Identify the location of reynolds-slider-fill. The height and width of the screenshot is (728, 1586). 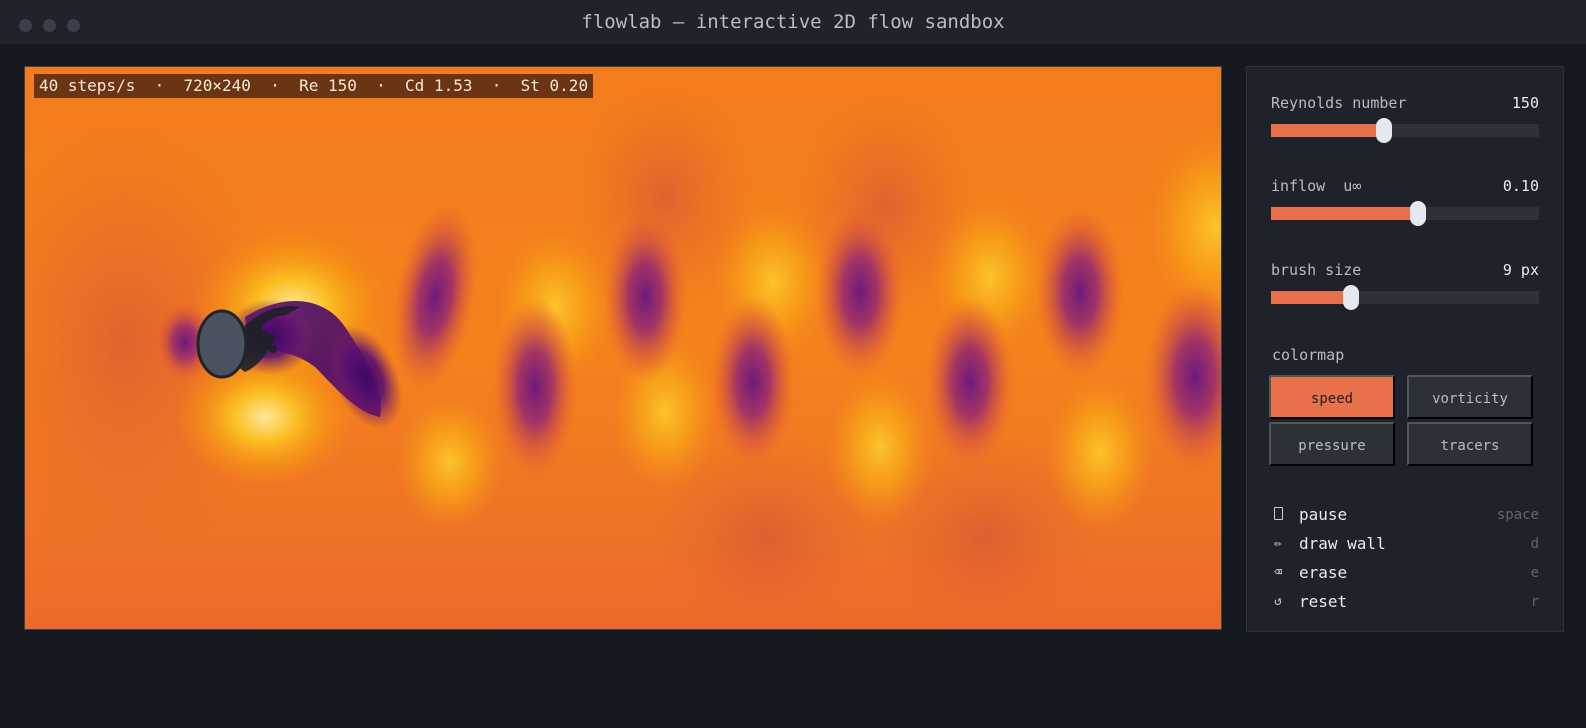
(1327, 130).